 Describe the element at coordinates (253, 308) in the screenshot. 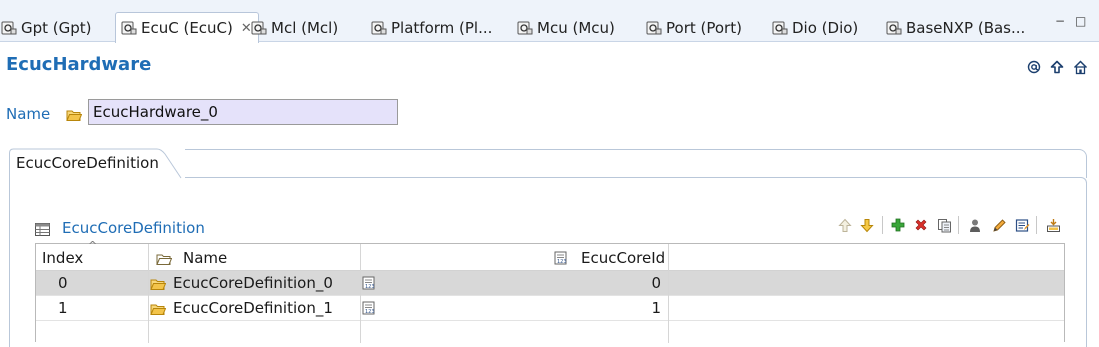

I see `row-name: EcucCoreDefinition_1` at that location.